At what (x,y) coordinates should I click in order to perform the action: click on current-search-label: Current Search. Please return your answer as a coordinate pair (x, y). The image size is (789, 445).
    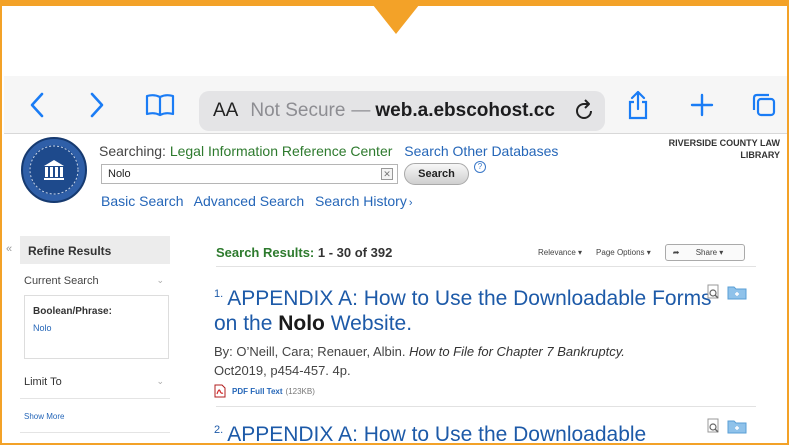
    Looking at the image, I should click on (61, 281).